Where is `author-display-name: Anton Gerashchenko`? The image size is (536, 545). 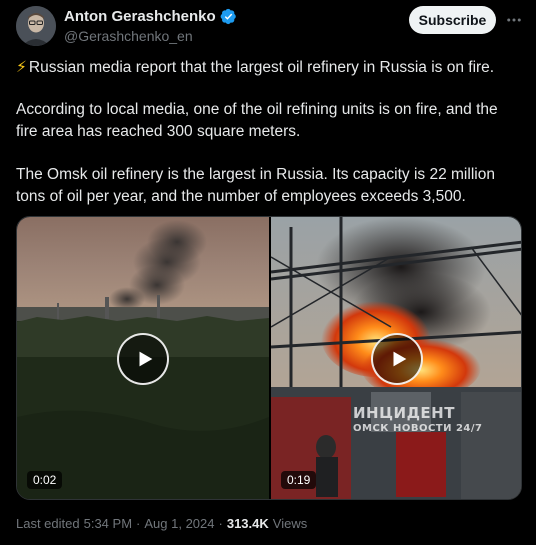 author-display-name: Anton Gerashchenko is located at coordinates (140, 16).